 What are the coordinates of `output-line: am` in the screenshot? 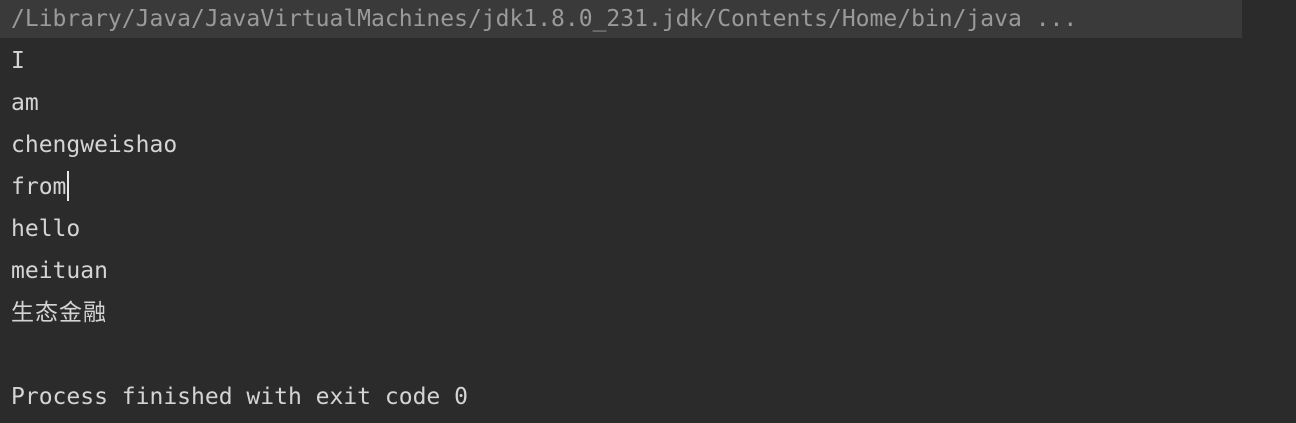 It's located at (25, 103).